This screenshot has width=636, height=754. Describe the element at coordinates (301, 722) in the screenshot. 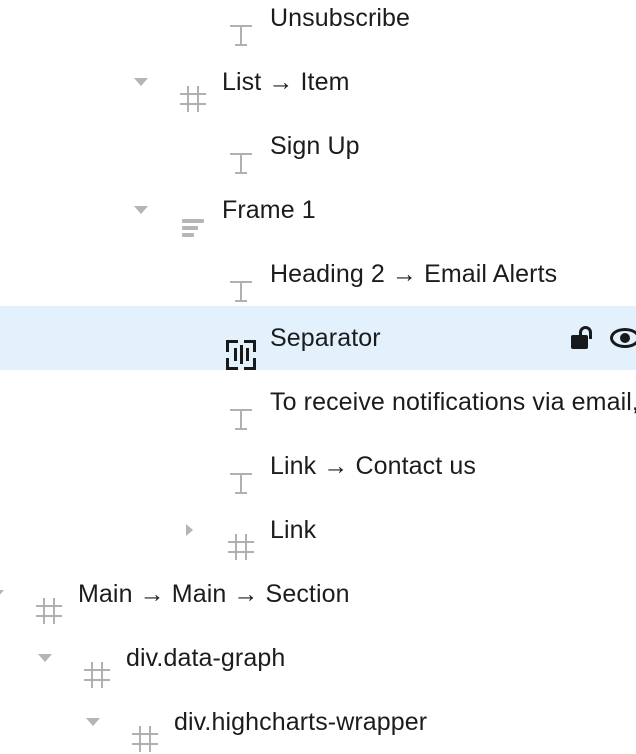

I see `tree-row-label: div.highcharts-wrapper` at that location.